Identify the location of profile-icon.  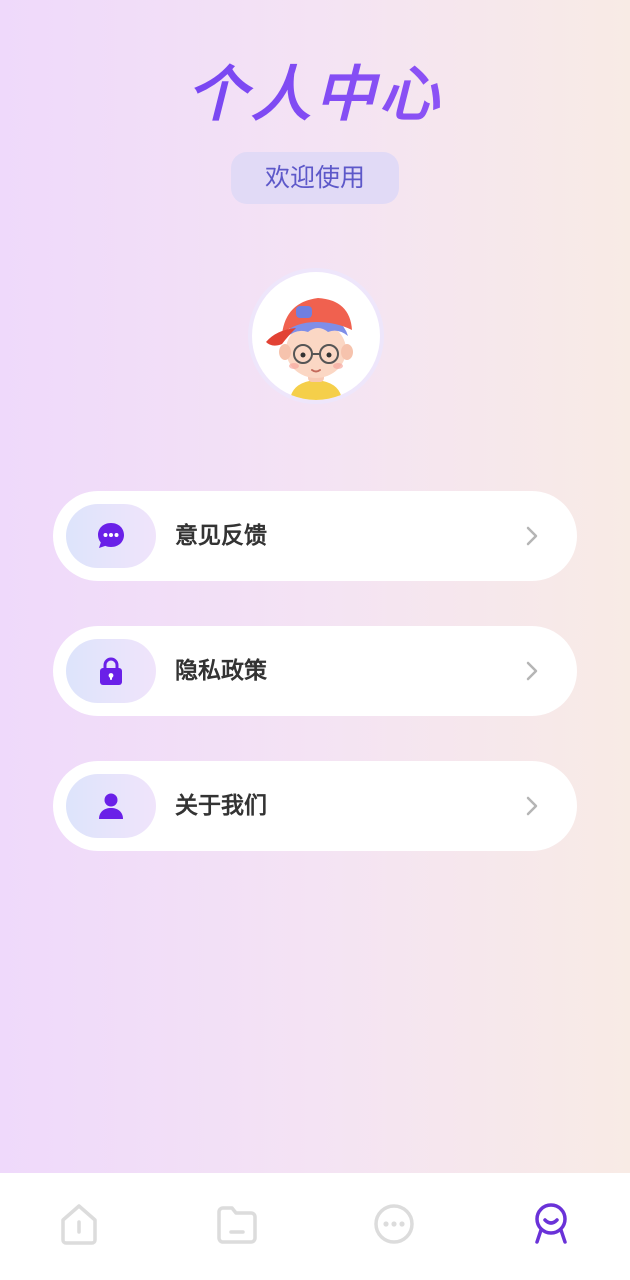
(551, 1223).